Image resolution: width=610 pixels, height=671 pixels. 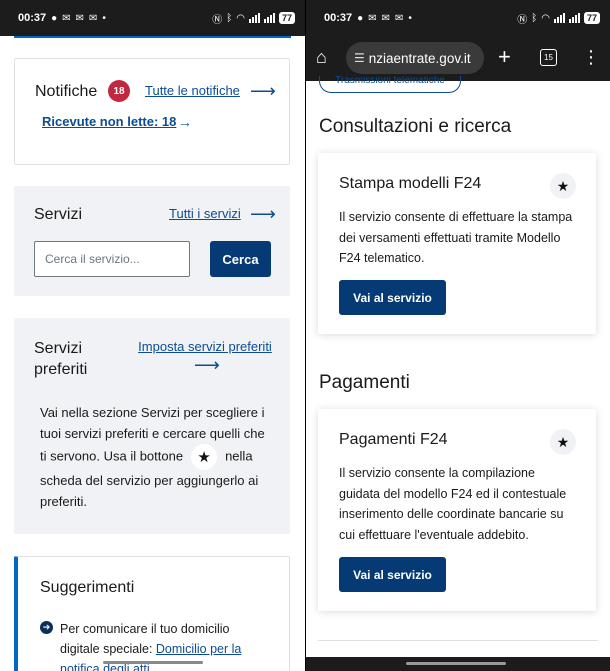 I want to click on unread-notifications-link: Ricevute non lette: 18, so click(x=109, y=121).